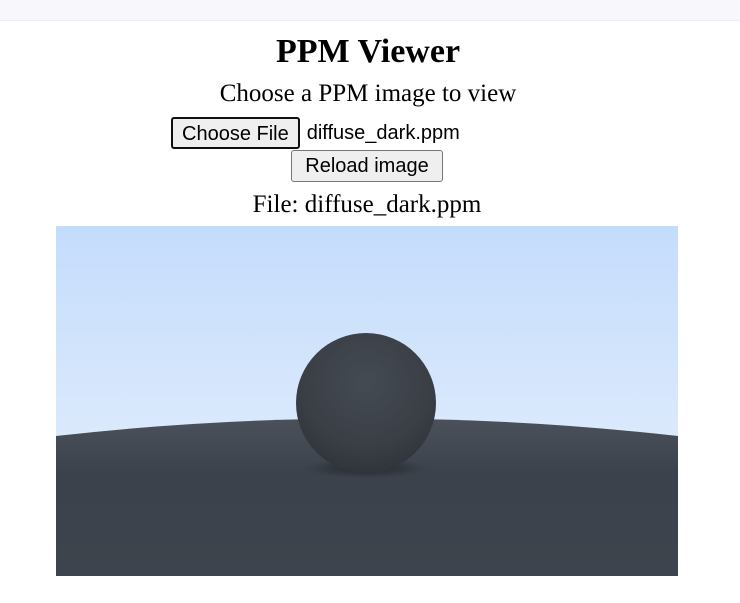 Image resolution: width=740 pixels, height=603 pixels. What do you see at coordinates (367, 204) in the screenshot?
I see `file-caption: File: diffuse_dark.ppm` at bounding box center [367, 204].